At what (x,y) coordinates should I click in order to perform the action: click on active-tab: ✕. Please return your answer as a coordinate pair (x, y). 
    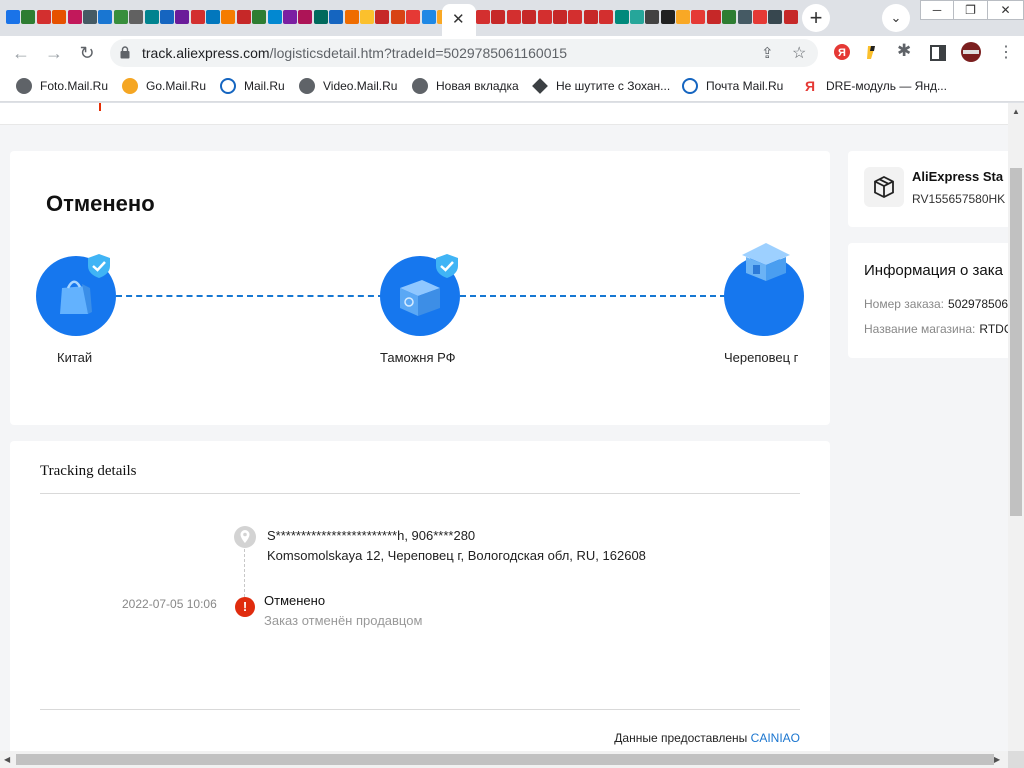
    Looking at the image, I should click on (459, 20).